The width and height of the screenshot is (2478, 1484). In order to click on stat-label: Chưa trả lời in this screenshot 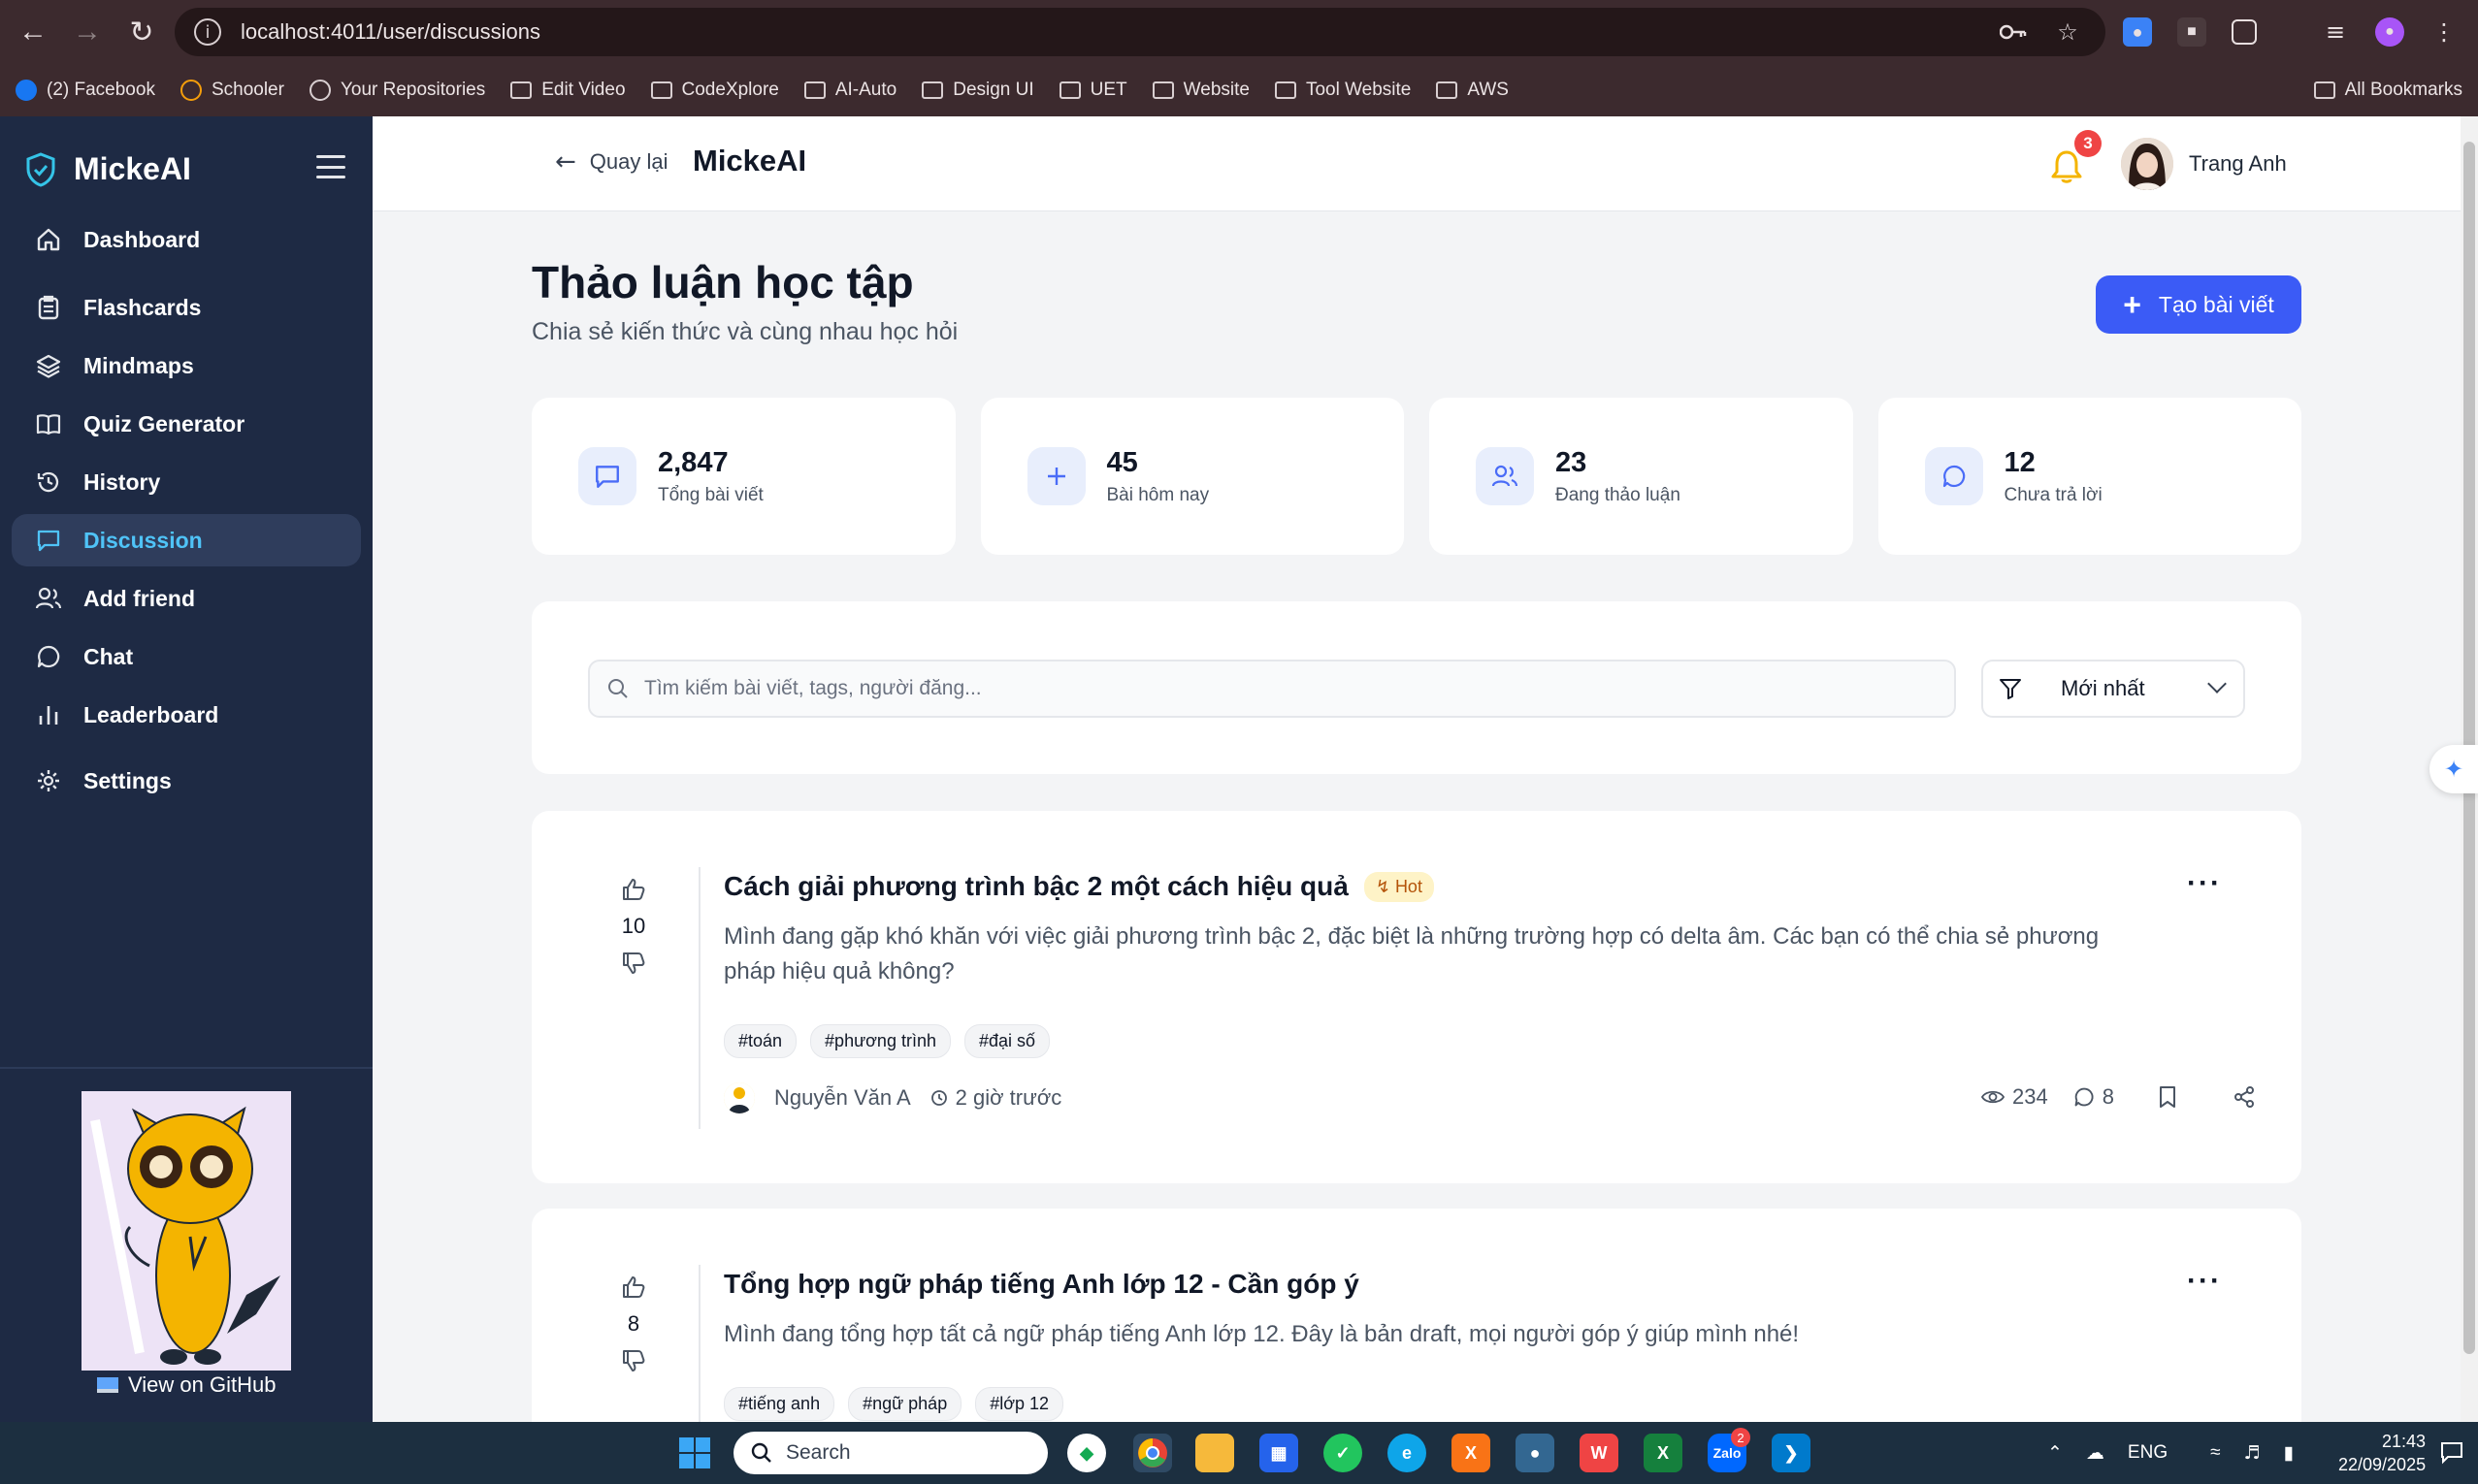, I will do `click(2053, 495)`.